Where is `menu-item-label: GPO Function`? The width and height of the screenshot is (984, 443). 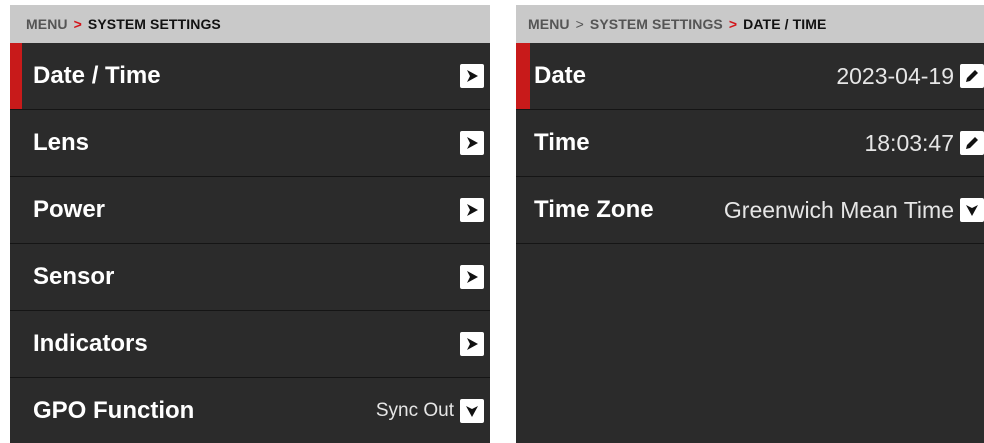
menu-item-label: GPO Function is located at coordinates (114, 410).